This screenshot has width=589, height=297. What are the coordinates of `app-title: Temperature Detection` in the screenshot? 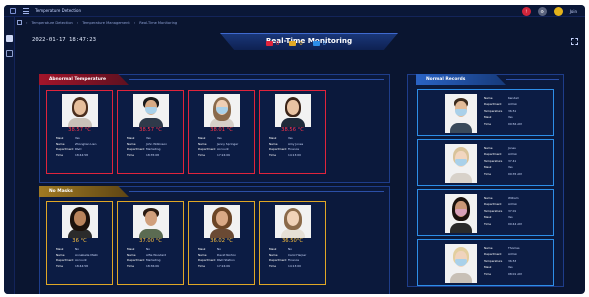 It's located at (58, 10).